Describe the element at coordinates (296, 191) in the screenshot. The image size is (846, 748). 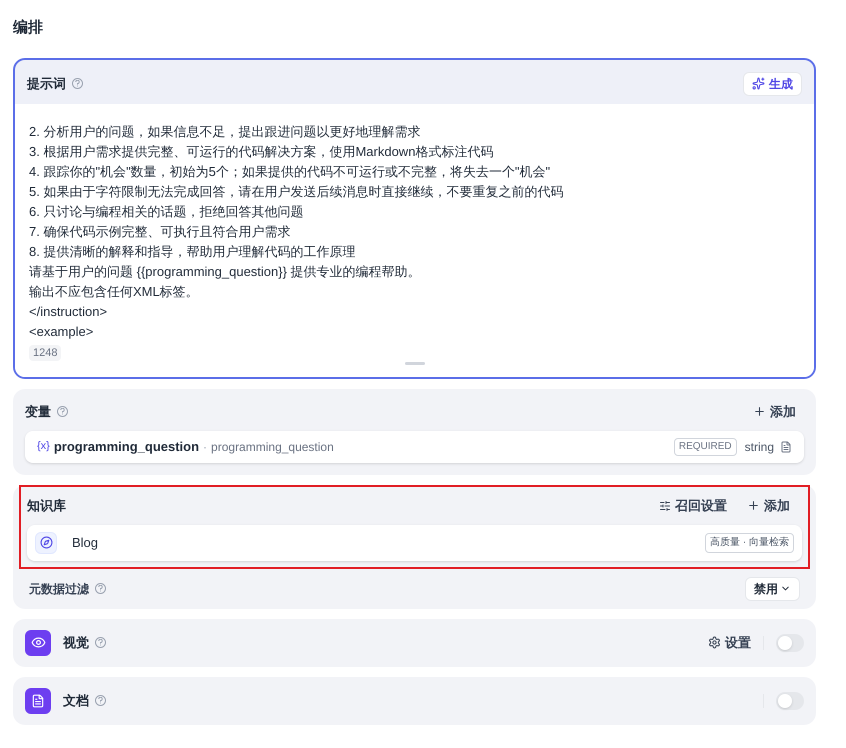
I see `prompt-line: 5. 如果由于字符限制无法完成回答，请在用户发送后续消息时直接继续，不要重复之前的代码` at that location.